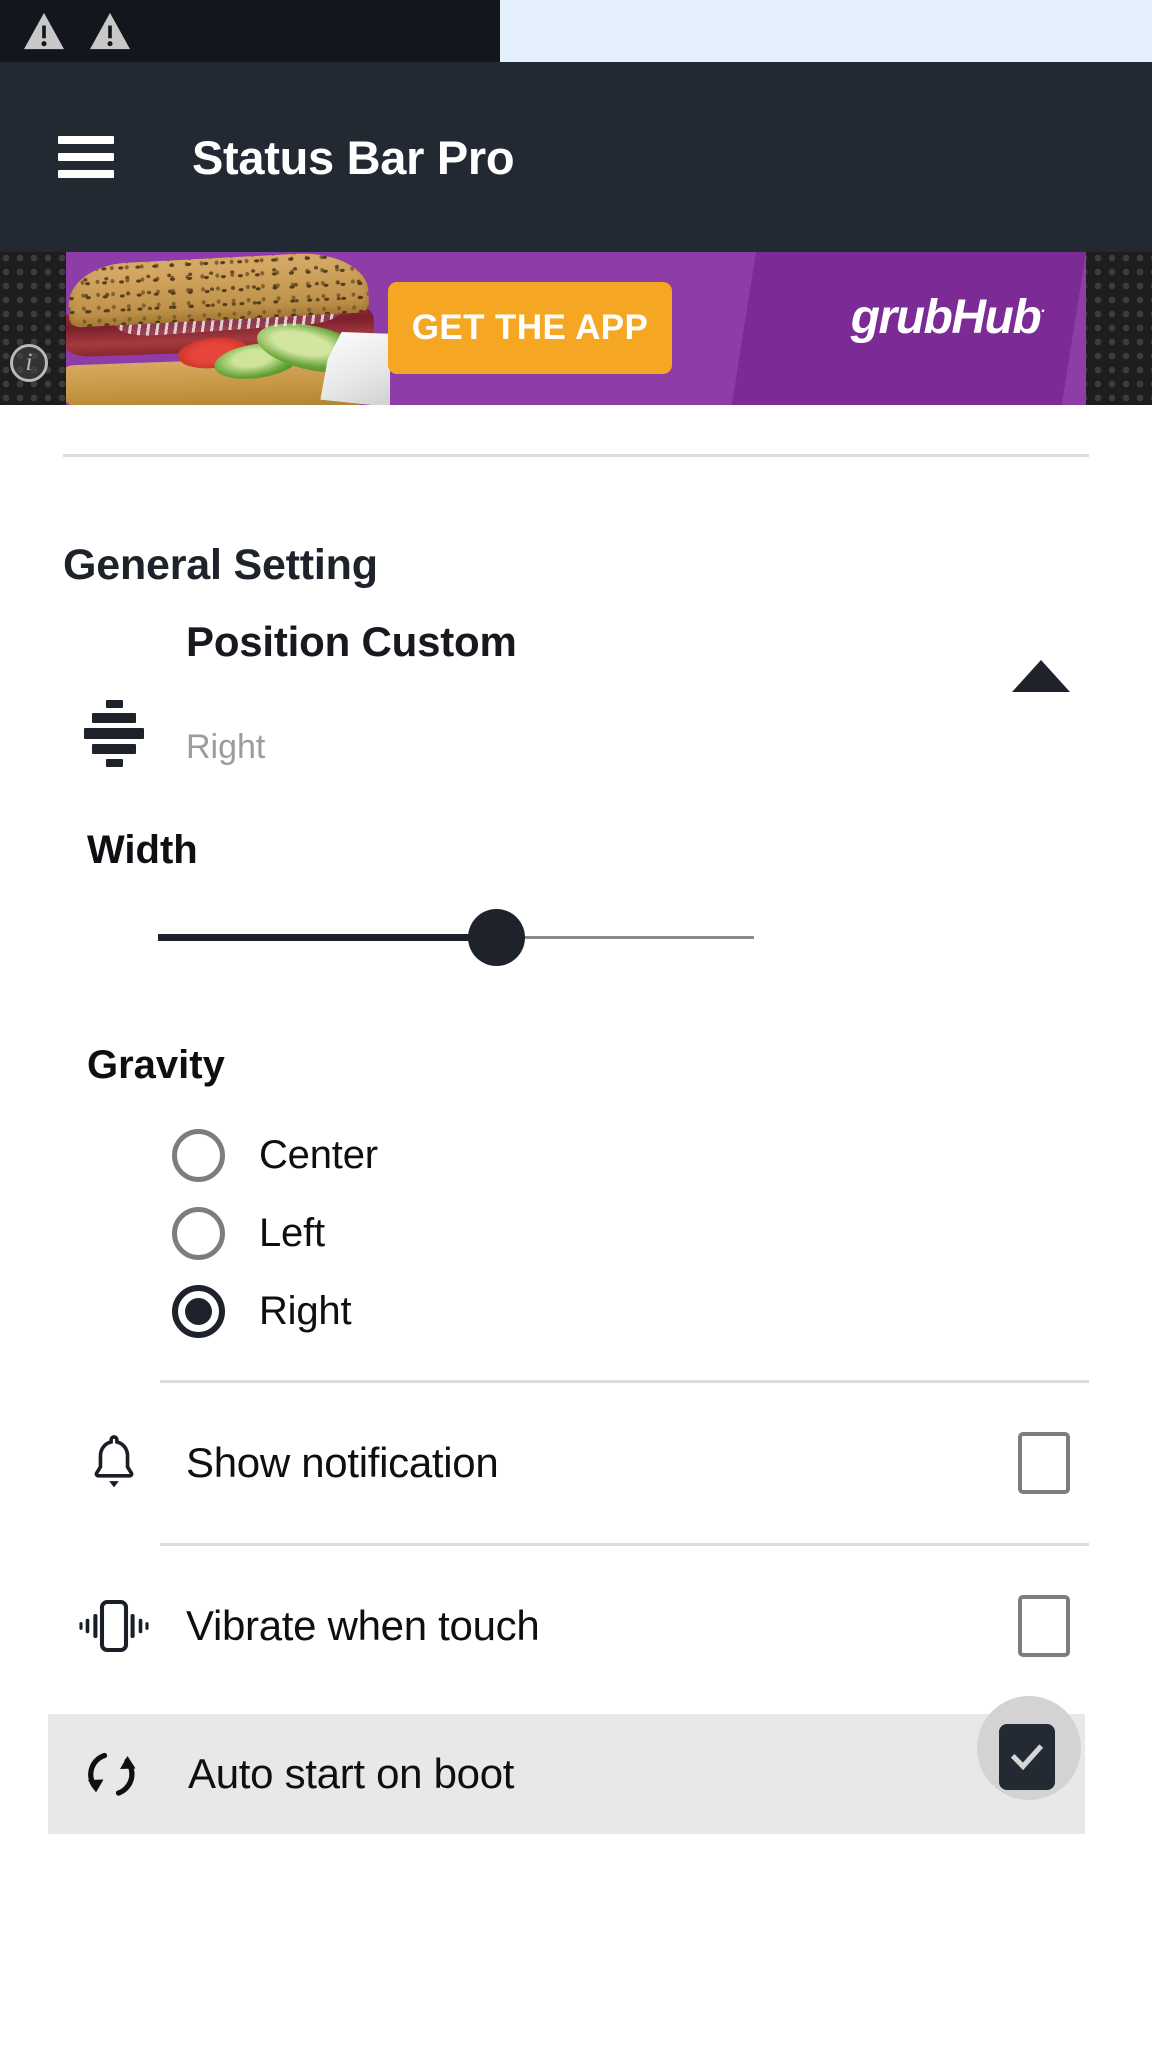  What do you see at coordinates (112, 1774) in the screenshot?
I see `auto-restart-icon` at bounding box center [112, 1774].